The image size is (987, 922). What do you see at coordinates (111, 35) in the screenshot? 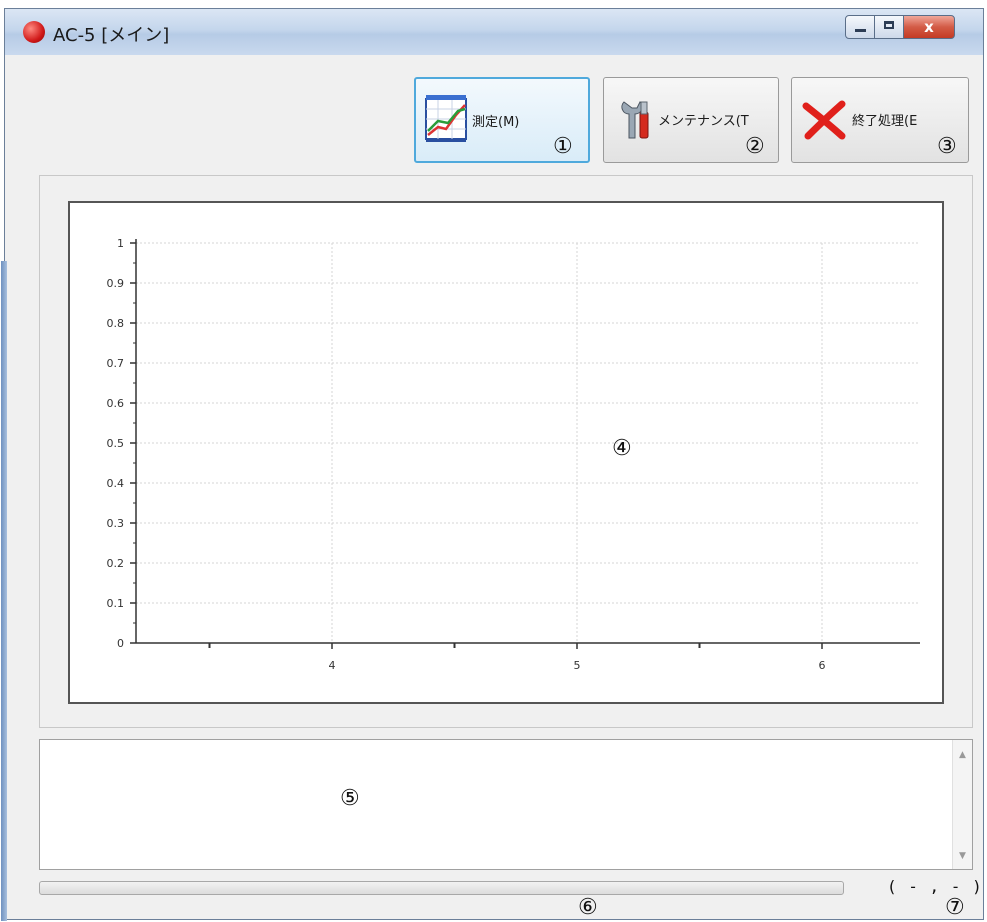
I see `window-title: AC-5 [メイン]` at bounding box center [111, 35].